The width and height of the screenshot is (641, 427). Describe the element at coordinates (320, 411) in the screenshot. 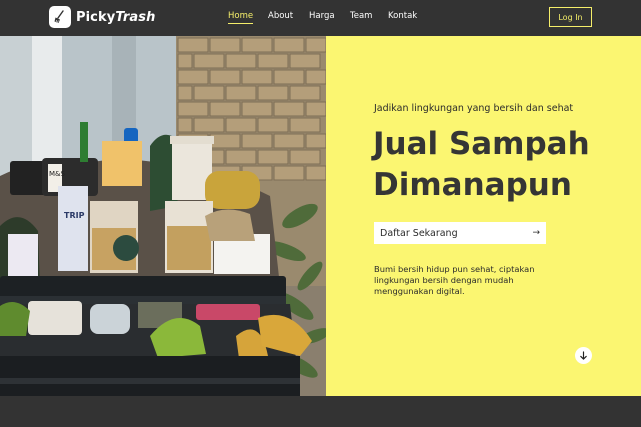

I see `next-section-band` at that location.